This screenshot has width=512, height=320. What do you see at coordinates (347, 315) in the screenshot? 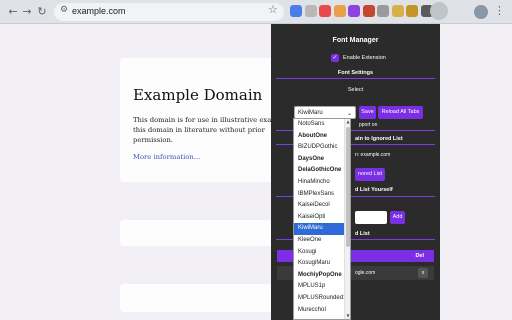
I see `scroll-down-icon: ▼` at bounding box center [347, 315].